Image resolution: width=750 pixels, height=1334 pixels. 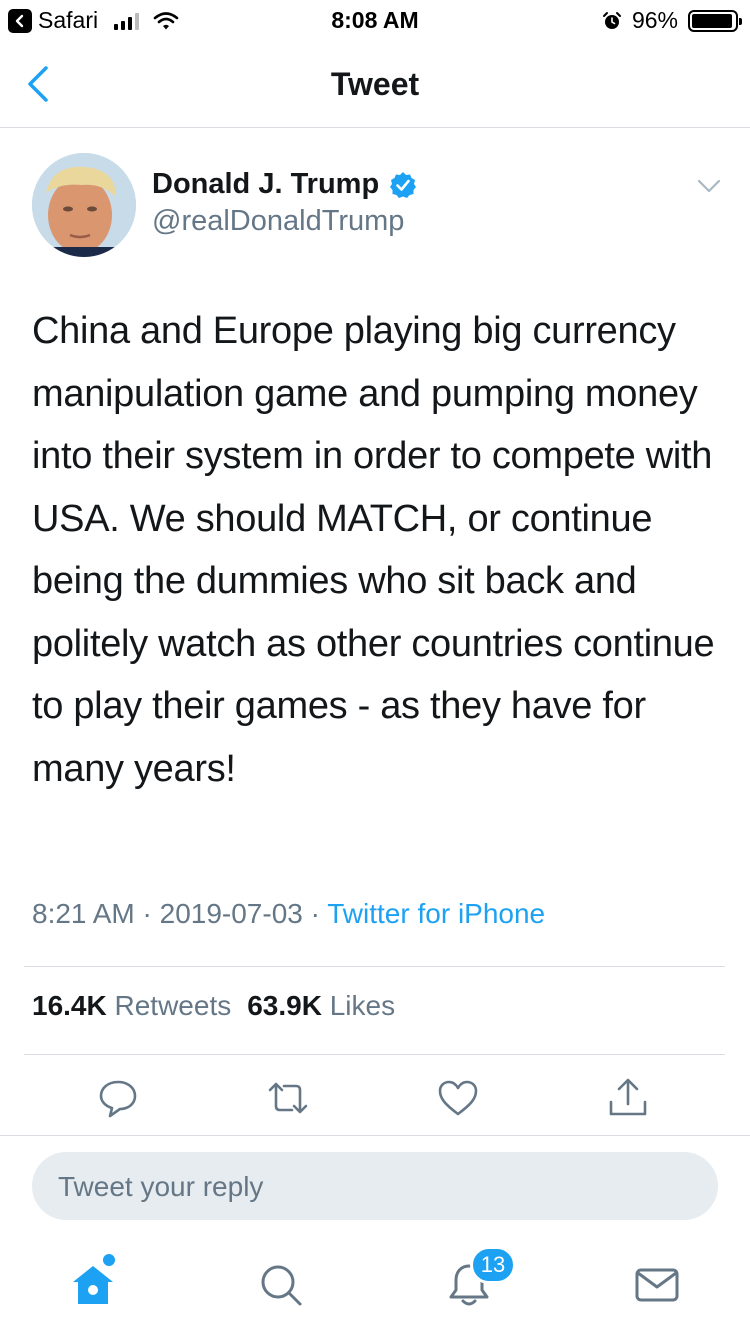 I want to click on heart-icon, so click(x=458, y=1098).